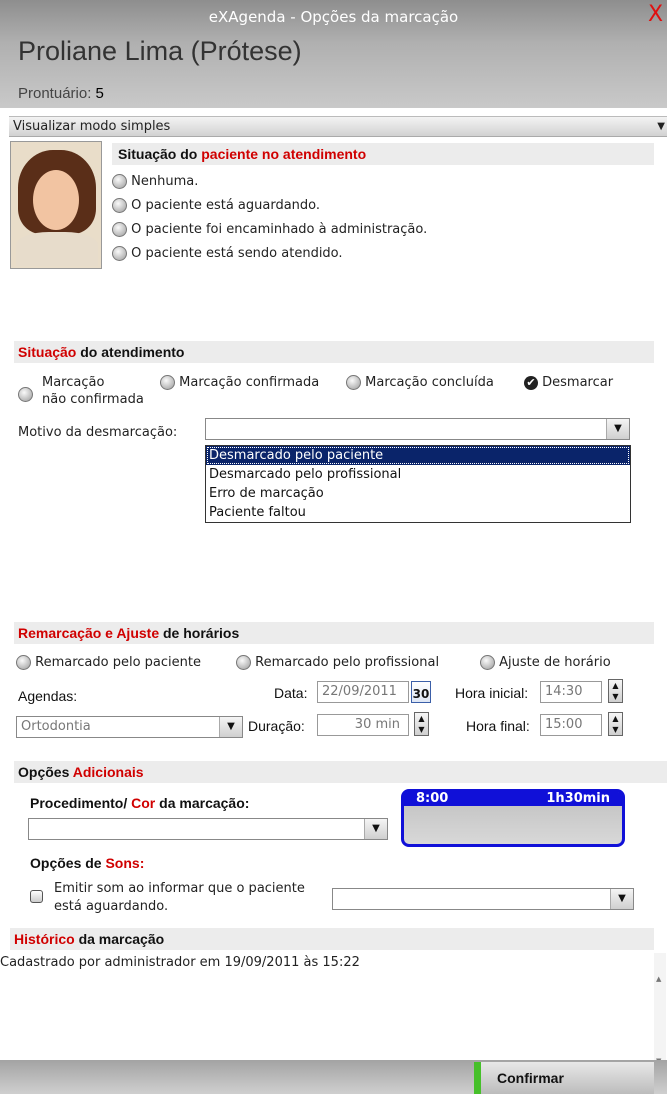 This screenshot has width=667, height=1094. I want to click on status-unconfirmed-option: Marcação não confirmada, so click(81, 391).